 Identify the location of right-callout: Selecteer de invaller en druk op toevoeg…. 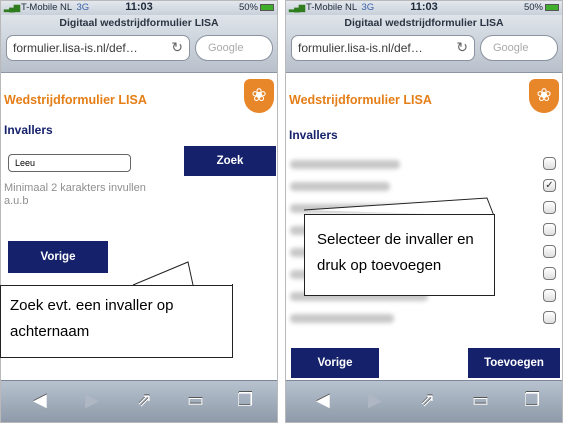
(399, 255).